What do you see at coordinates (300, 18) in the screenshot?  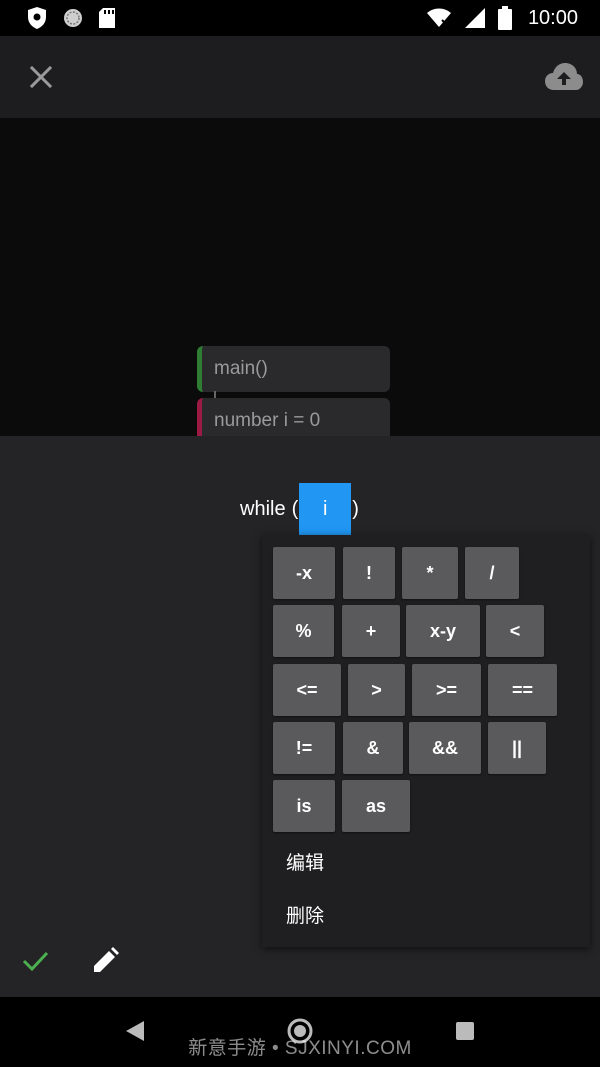 I see `status-bar: 10:00` at bounding box center [300, 18].